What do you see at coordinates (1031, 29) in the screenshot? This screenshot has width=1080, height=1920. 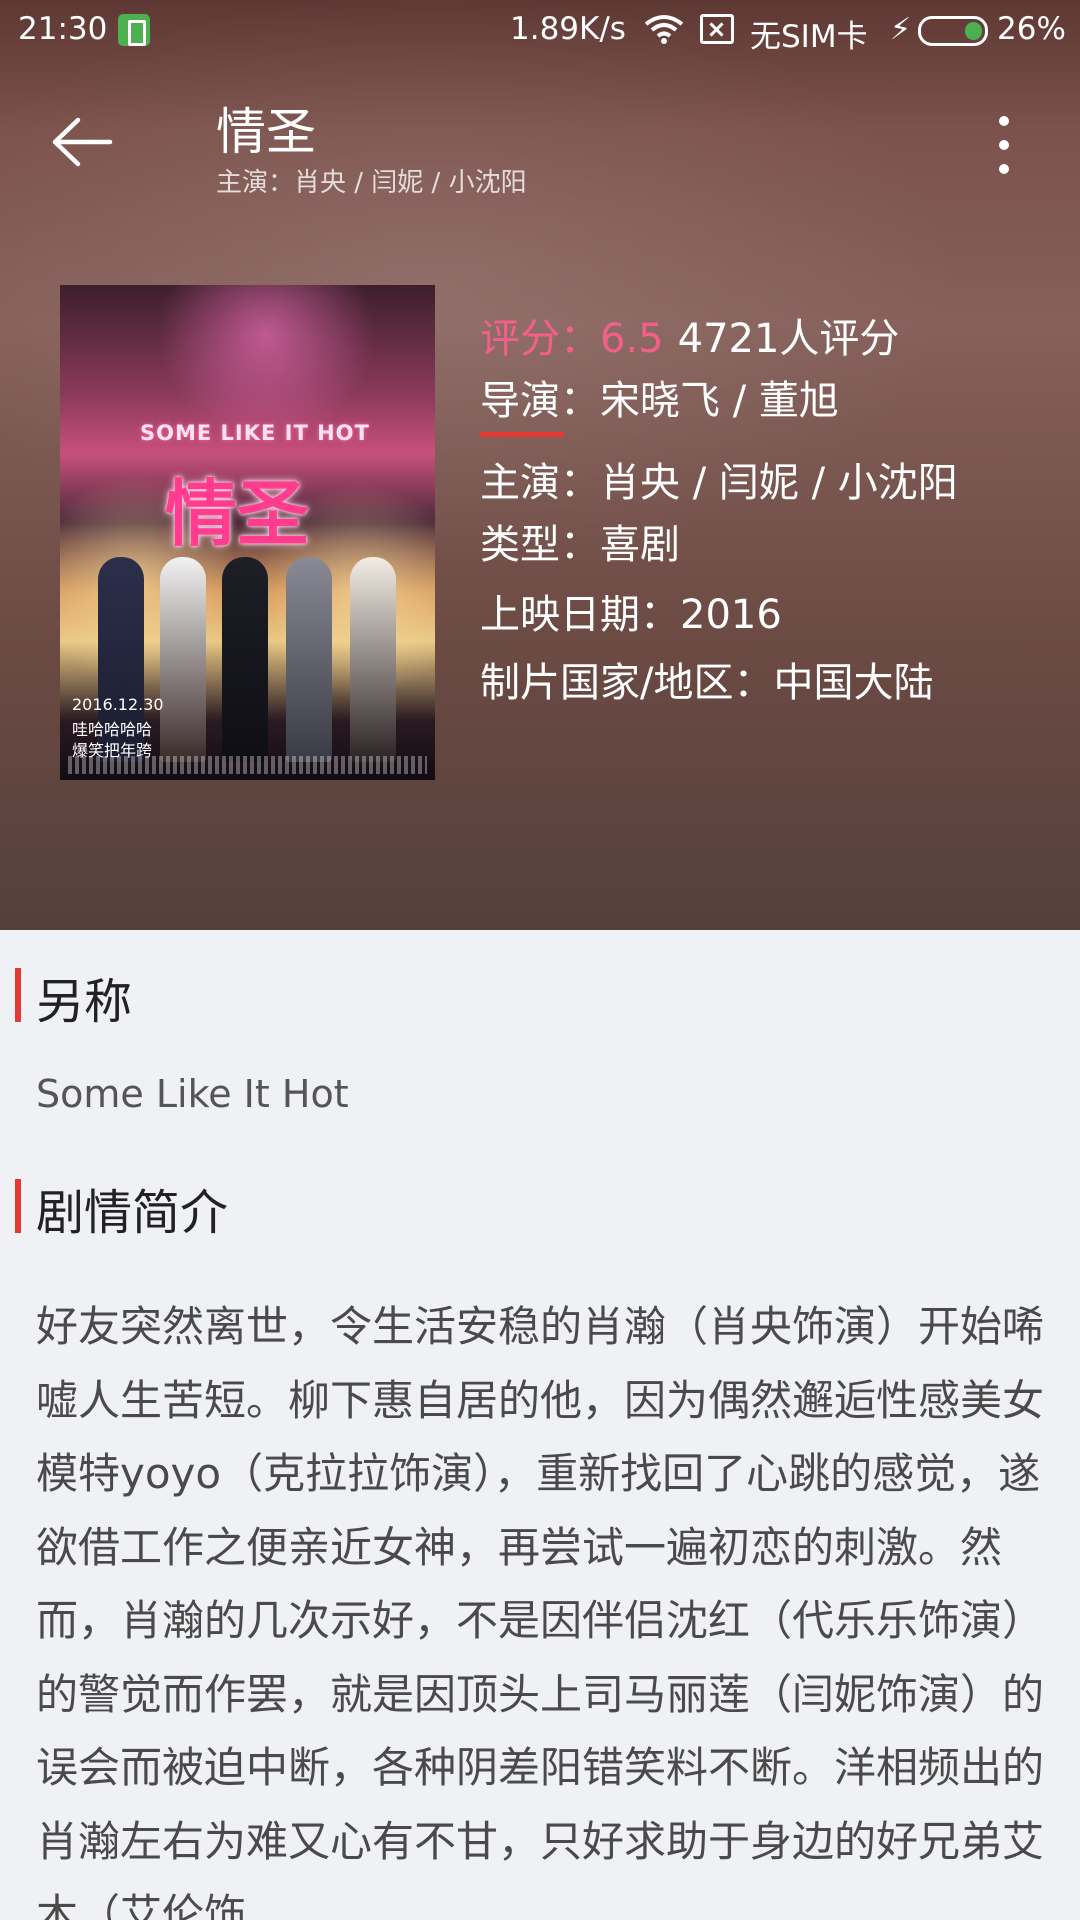 I see `battery-percent: 26%` at bounding box center [1031, 29].